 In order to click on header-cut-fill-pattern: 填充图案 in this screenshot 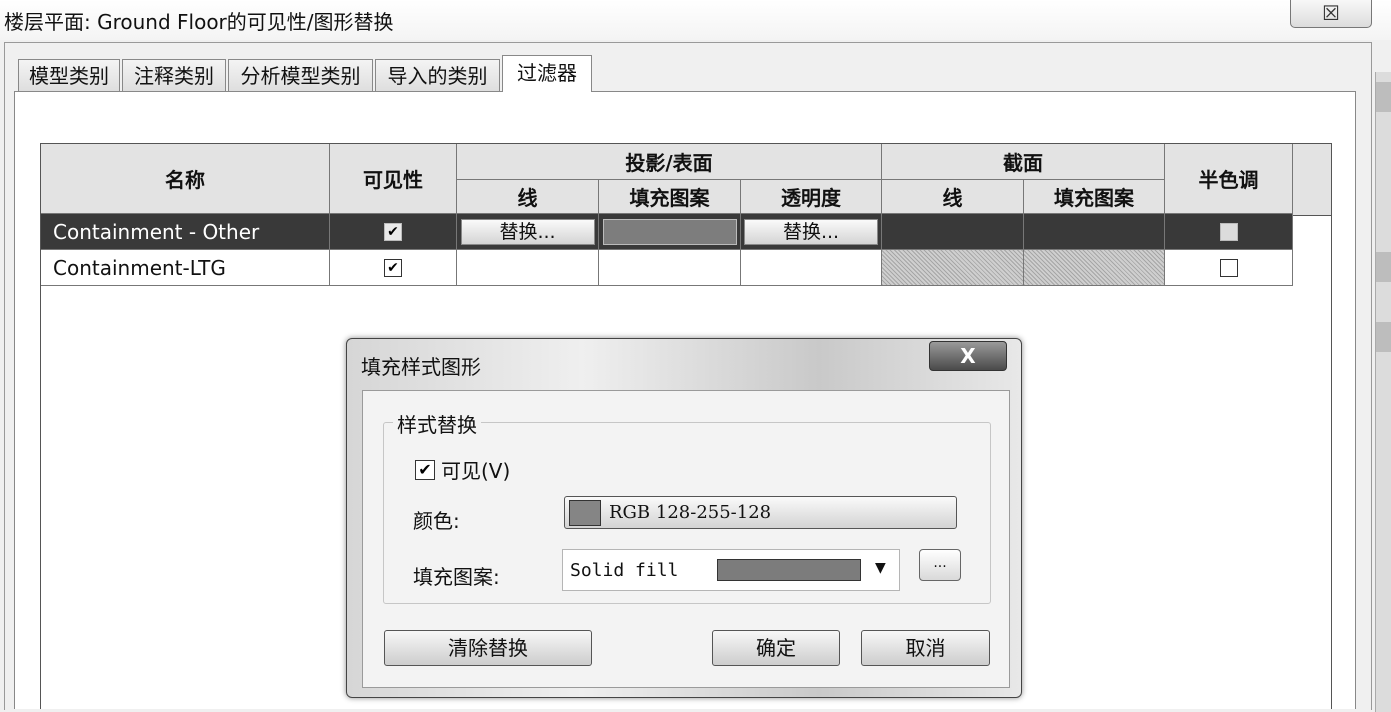, I will do `click(1094, 197)`.